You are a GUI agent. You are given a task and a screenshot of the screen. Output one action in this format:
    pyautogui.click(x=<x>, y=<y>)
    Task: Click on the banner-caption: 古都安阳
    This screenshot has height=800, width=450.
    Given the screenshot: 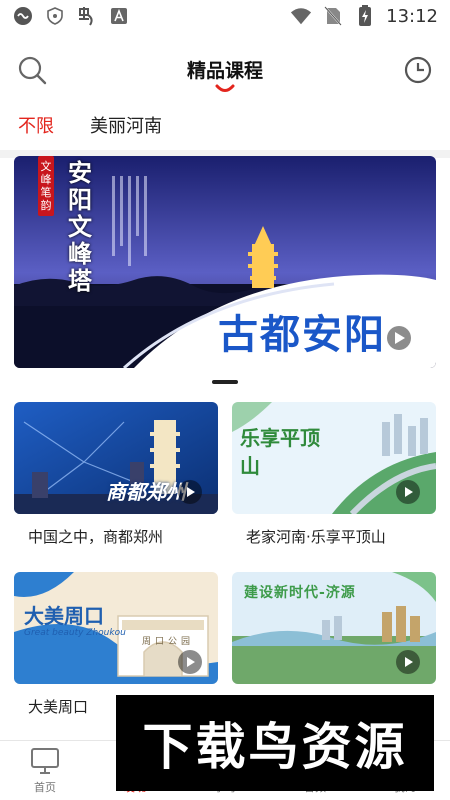 What is the action you would take?
    pyautogui.click(x=302, y=335)
    